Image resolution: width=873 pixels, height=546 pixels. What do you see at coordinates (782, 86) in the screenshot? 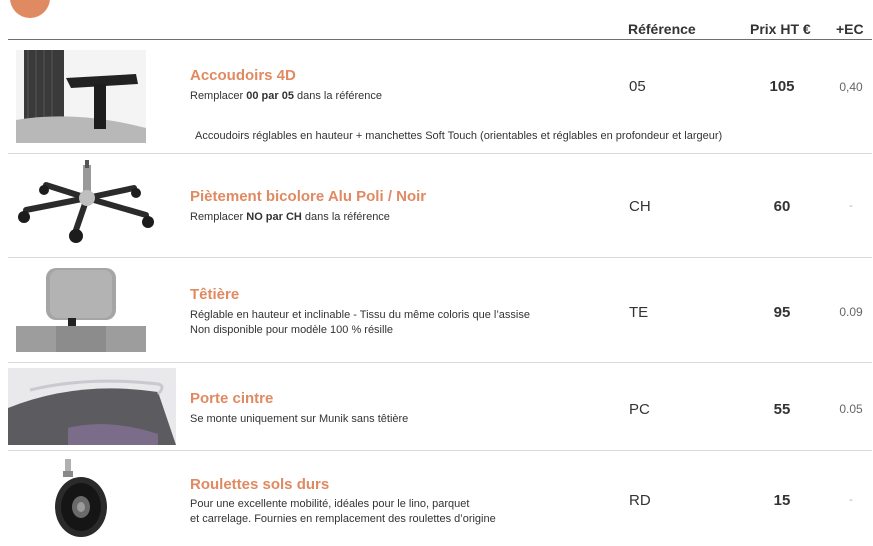
I see `option-price: 105` at bounding box center [782, 86].